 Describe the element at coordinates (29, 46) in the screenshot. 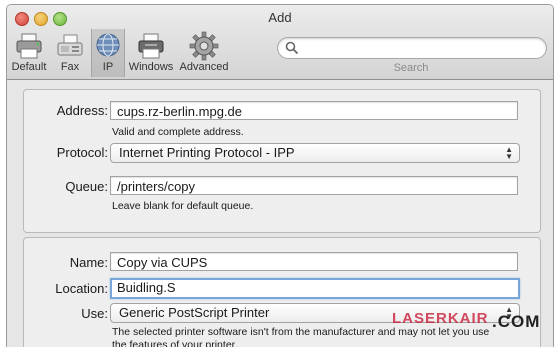

I see `default-printer-icon` at that location.